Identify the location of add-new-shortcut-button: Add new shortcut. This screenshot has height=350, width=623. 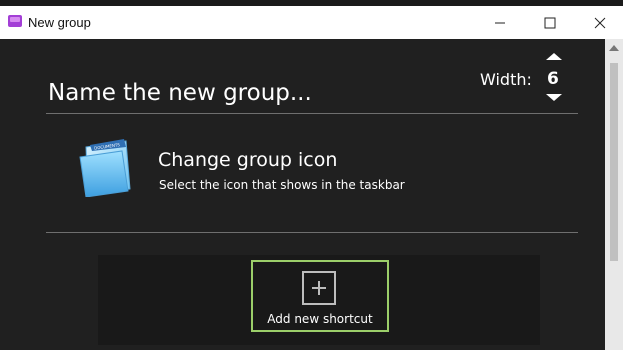
(320, 296).